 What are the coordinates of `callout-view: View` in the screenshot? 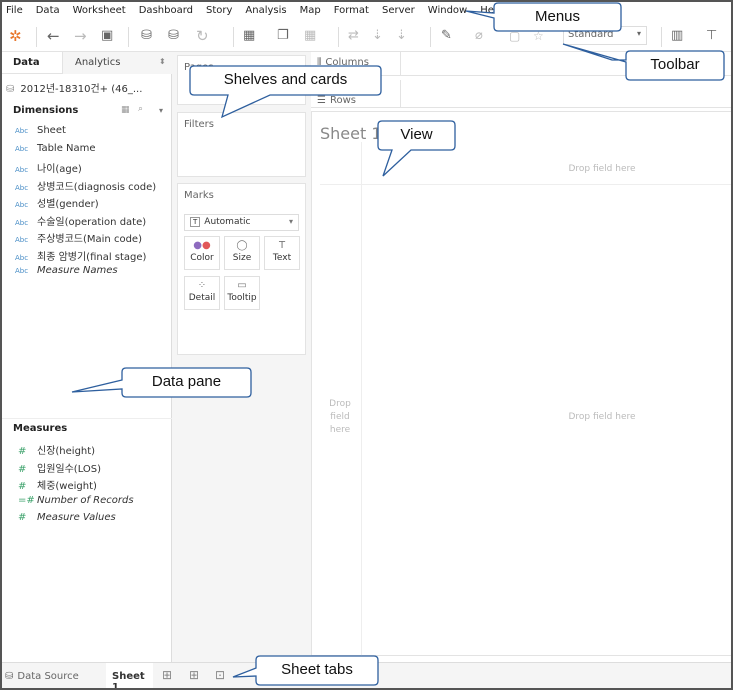 It's located at (416, 134).